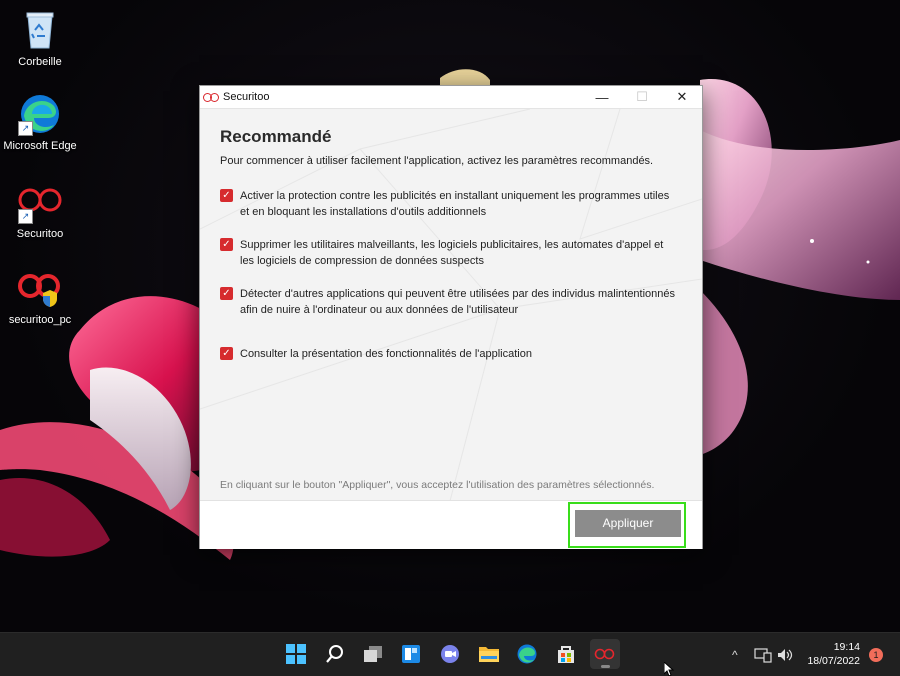 The height and width of the screenshot is (676, 900). Describe the element at coordinates (40, 288) in the screenshot. I see `securitoo-installer-icon` at that location.